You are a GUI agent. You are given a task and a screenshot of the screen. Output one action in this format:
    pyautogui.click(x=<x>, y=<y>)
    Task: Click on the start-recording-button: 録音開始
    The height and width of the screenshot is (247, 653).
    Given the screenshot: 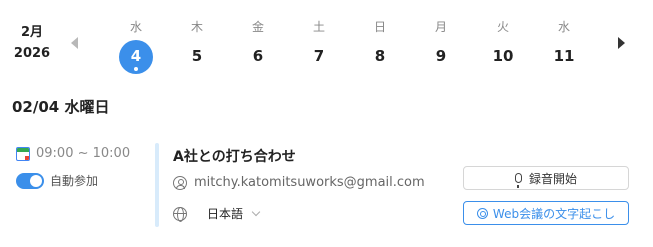 What is the action you would take?
    pyautogui.click(x=546, y=178)
    